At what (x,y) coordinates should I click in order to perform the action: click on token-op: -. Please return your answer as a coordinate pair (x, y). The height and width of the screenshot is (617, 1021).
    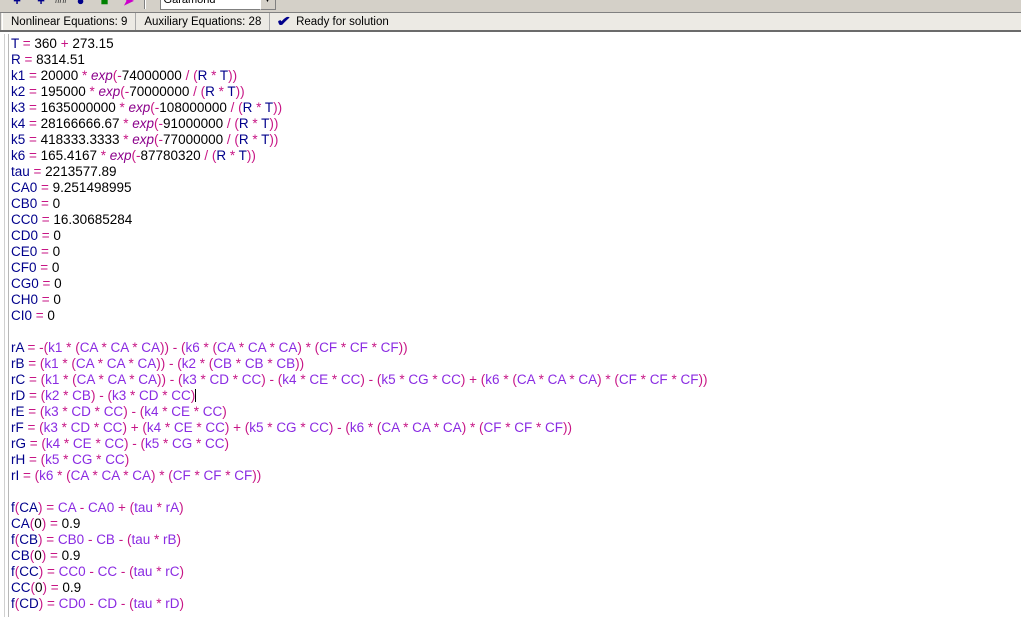
    Looking at the image, I should click on (123, 571).